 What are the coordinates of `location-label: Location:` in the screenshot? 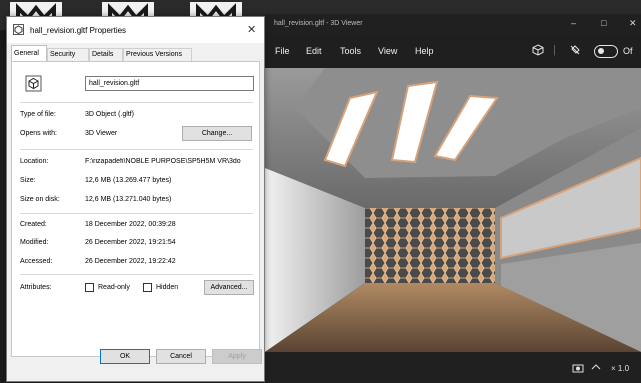 It's located at (34, 161).